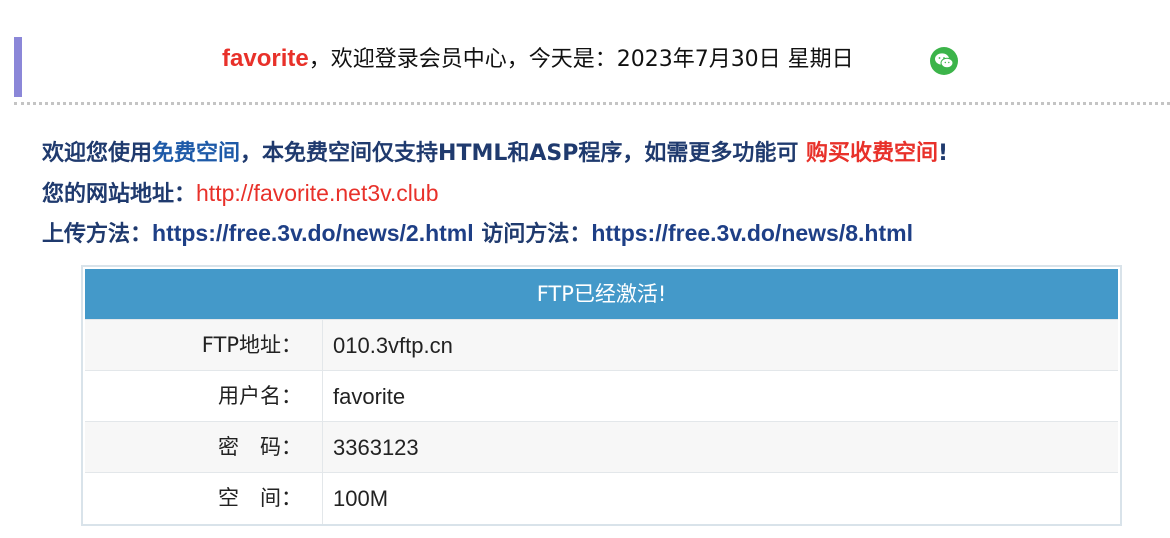  I want to click on username-value: favorite, so click(369, 396).